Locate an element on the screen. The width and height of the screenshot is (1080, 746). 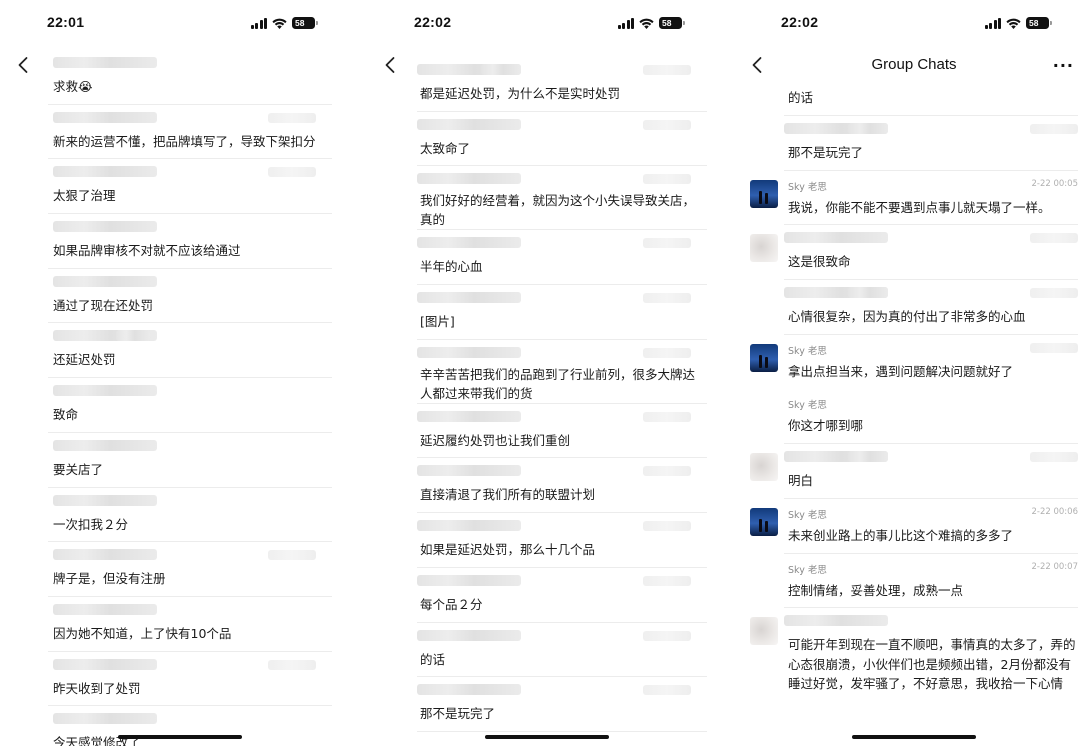
more-options-icon: ··· is located at coordinates (1063, 65).